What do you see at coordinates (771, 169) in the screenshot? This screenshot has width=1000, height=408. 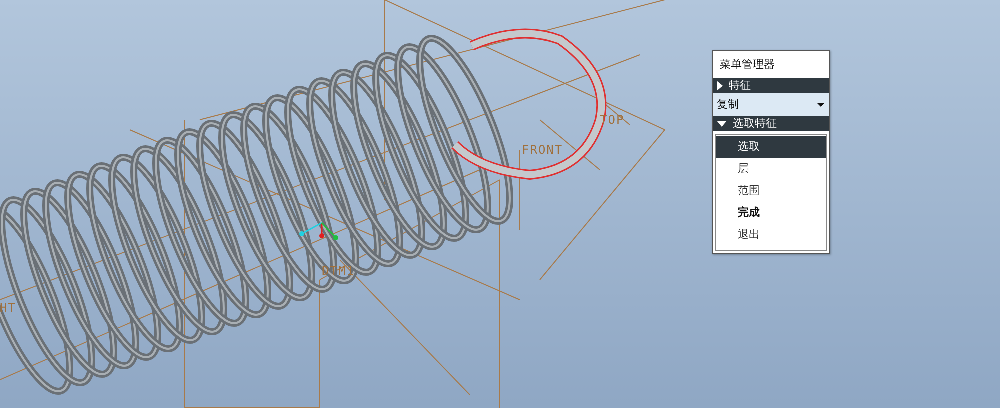 I see `menu-item: 层` at bounding box center [771, 169].